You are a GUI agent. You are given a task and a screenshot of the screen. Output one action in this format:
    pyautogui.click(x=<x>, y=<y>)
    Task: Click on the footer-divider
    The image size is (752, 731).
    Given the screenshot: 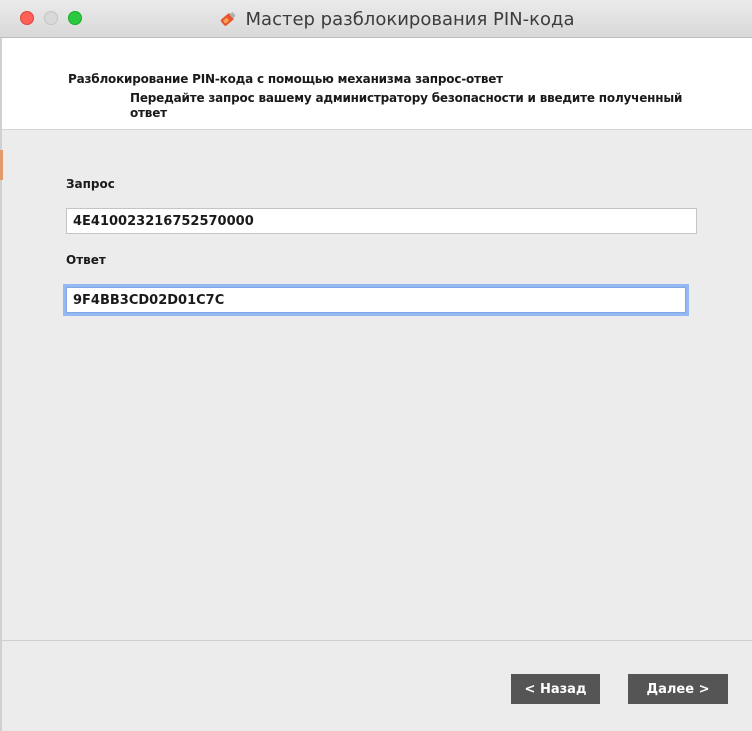 What is the action you would take?
    pyautogui.click(x=377, y=640)
    